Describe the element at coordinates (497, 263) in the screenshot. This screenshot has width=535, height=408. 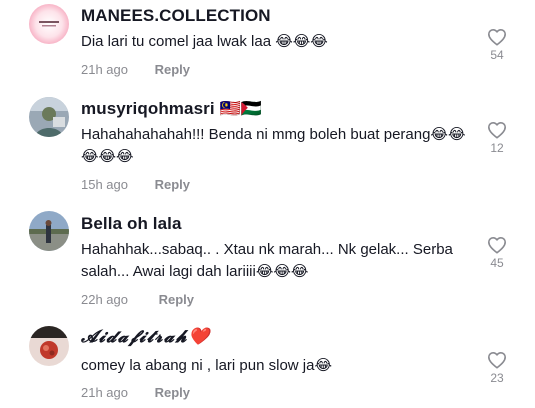
I see `like-count: 45` at that location.